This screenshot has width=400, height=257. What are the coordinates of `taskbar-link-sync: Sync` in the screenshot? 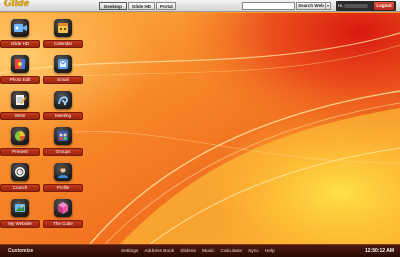 It's located at (253, 251).